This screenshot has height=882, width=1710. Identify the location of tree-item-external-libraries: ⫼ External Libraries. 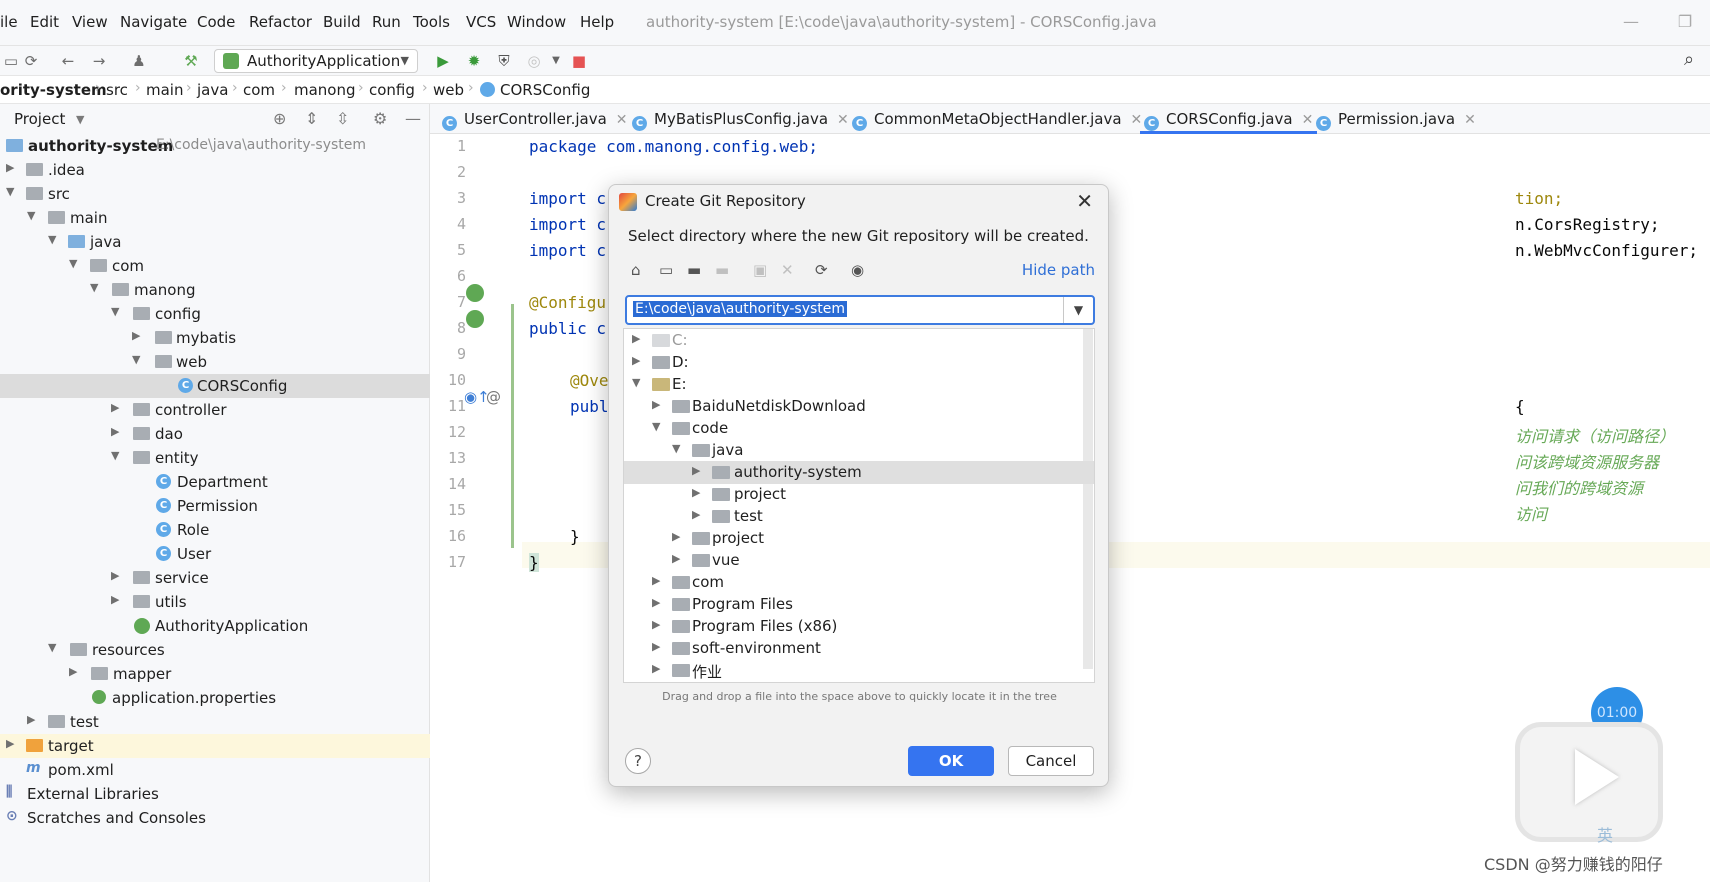
(215, 794).